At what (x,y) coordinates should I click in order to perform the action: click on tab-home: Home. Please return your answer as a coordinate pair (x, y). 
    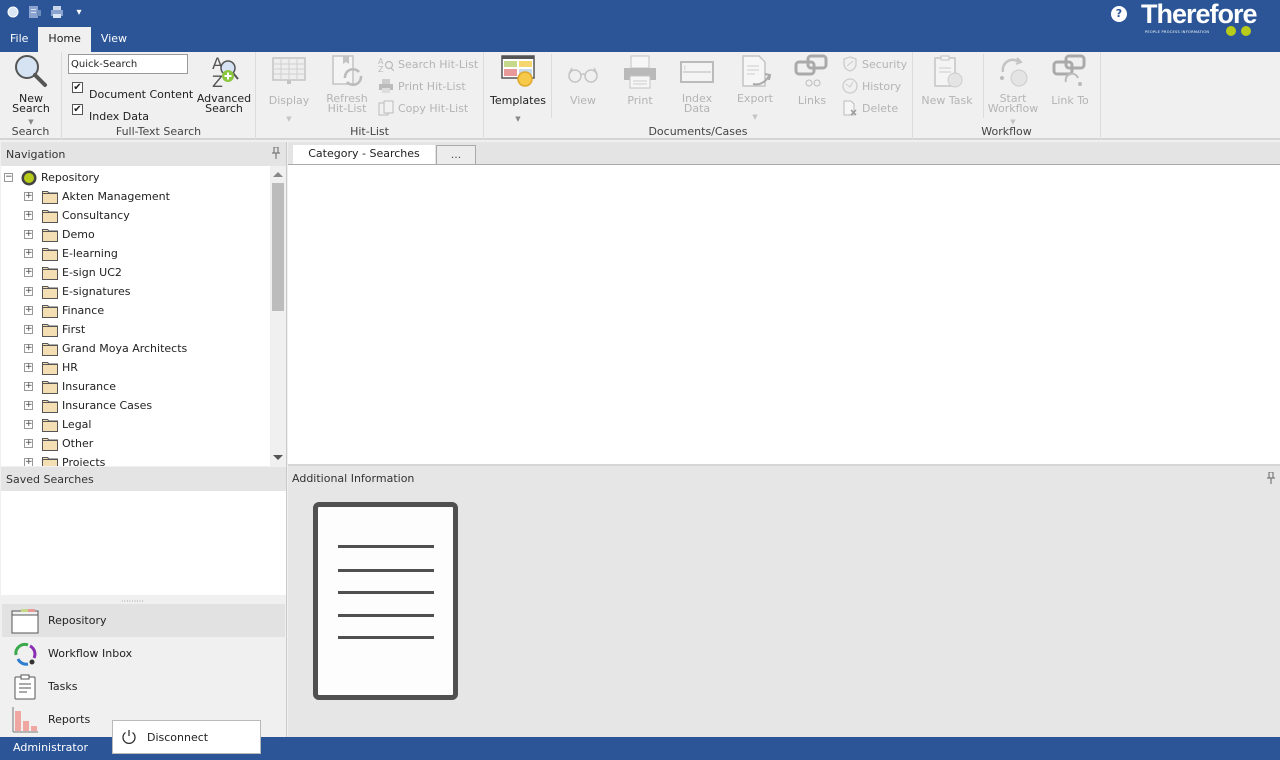
    Looking at the image, I should click on (64, 39).